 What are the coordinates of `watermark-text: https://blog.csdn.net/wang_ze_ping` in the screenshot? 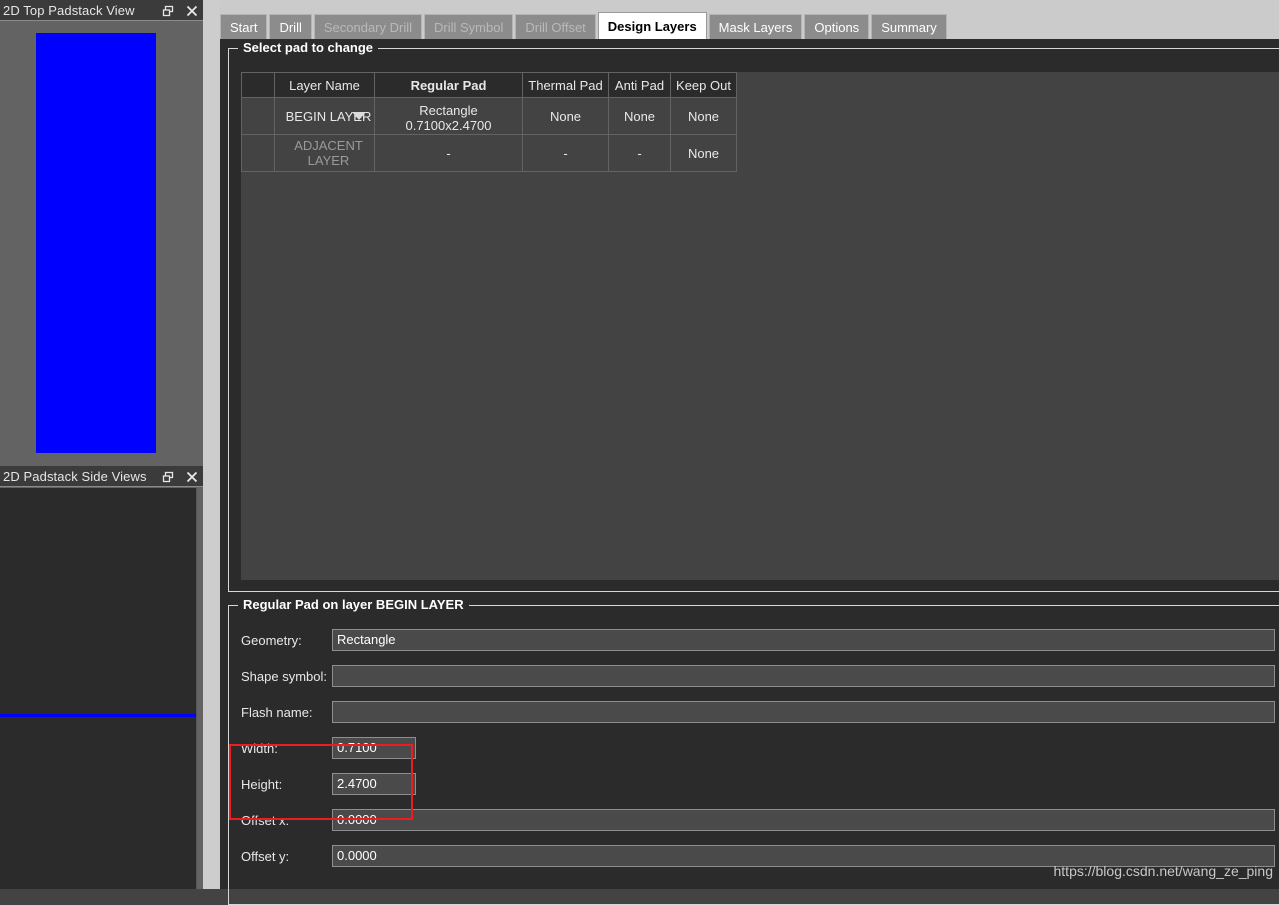 It's located at (1163, 871).